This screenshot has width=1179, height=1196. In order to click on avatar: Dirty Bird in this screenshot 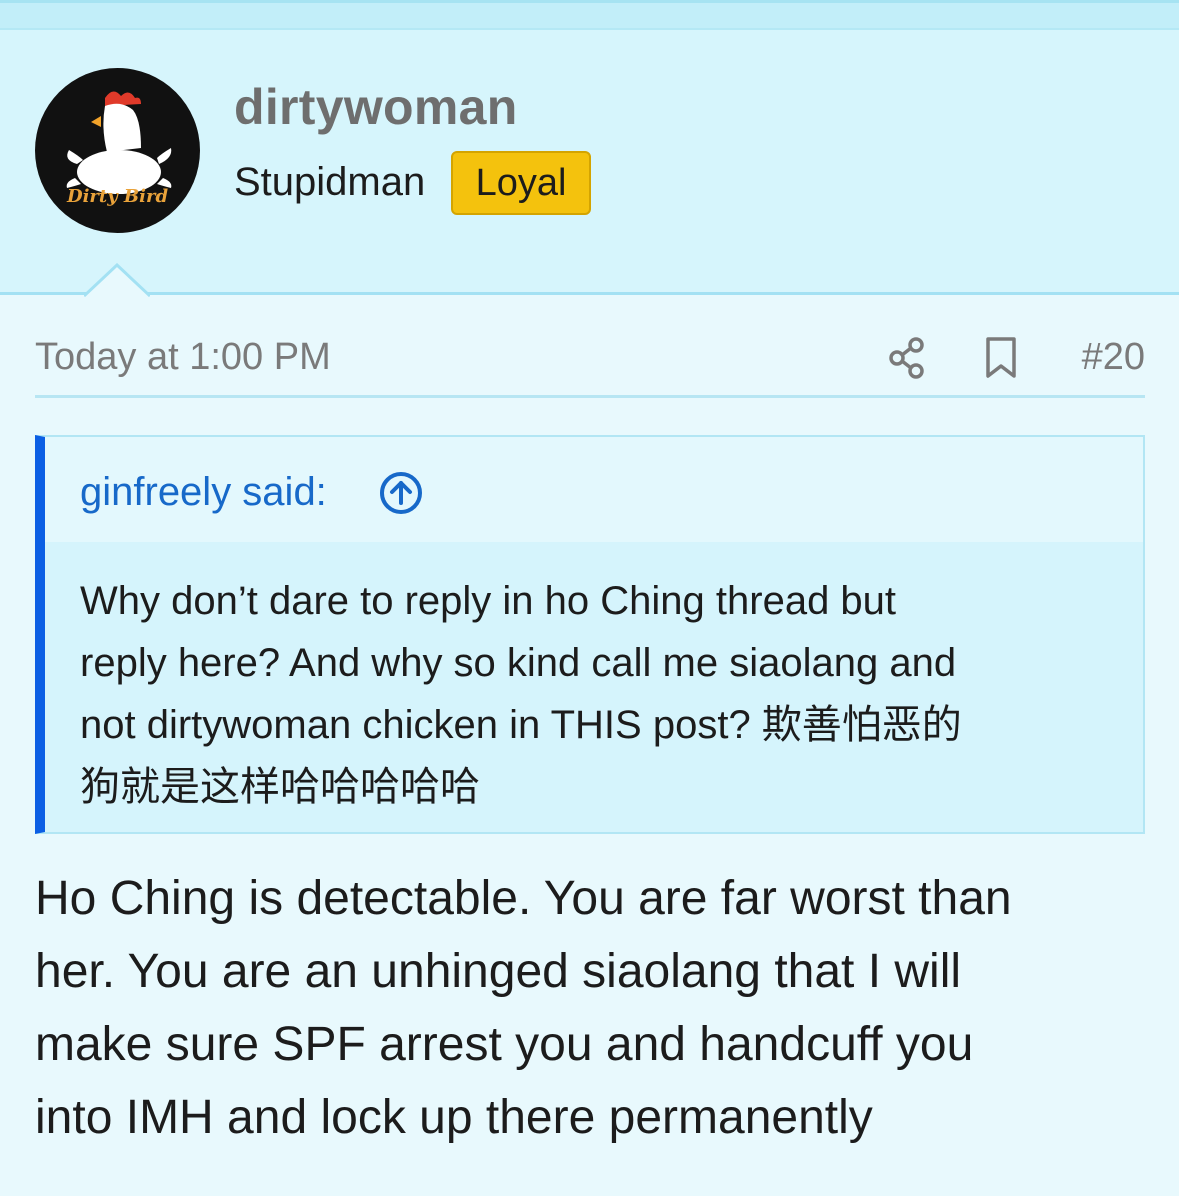, I will do `click(117, 150)`.